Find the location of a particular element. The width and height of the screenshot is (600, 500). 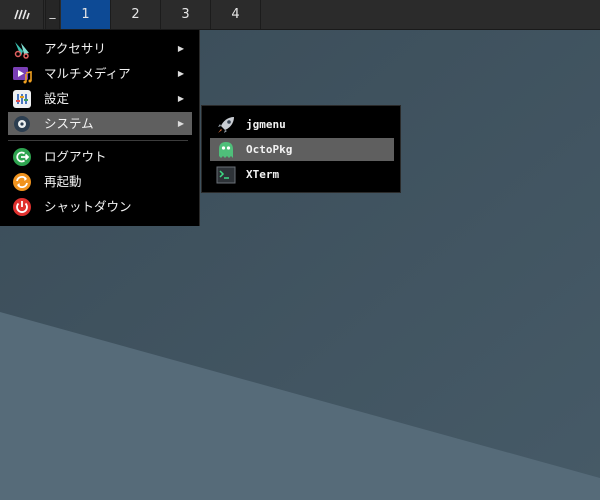

menu-item-label: システム is located at coordinates (69, 123).